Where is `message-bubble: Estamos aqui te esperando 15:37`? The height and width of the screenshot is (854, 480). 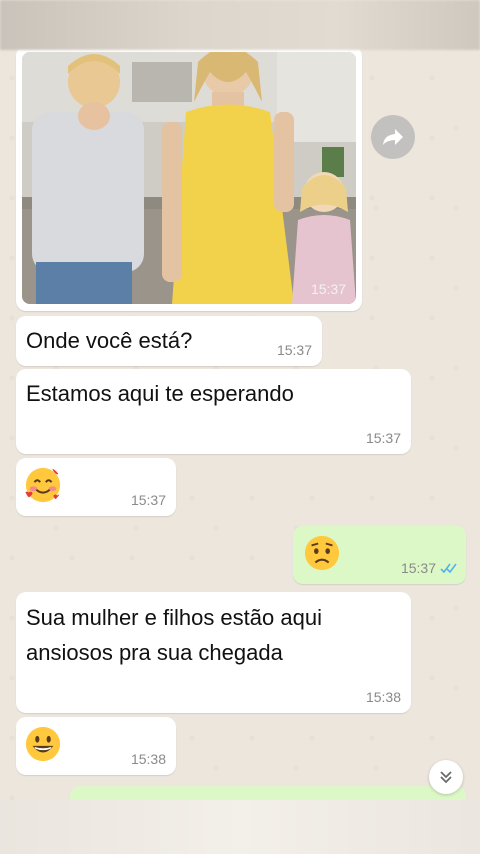 message-bubble: Estamos aqui te esperando 15:37 is located at coordinates (213, 411).